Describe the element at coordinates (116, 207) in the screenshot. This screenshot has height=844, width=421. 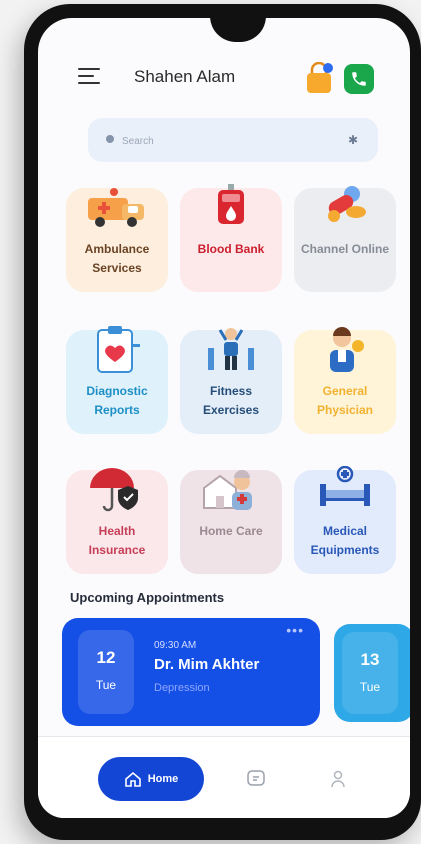
I see `ambulance-icon` at that location.